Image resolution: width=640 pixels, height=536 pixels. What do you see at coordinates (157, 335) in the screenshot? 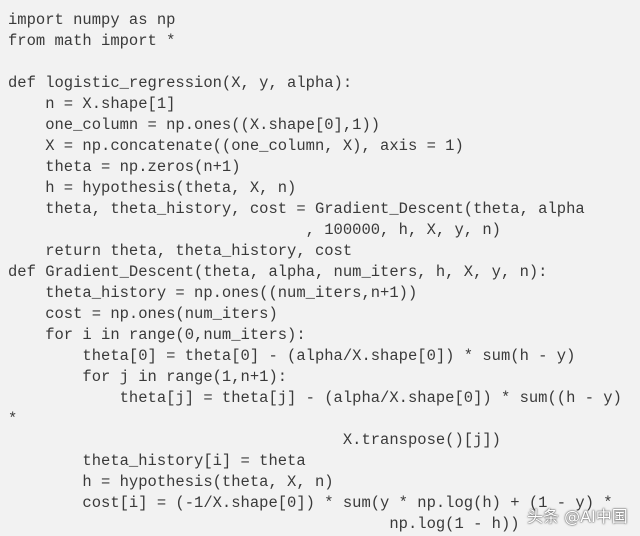
I see `code-line: for i in range(0,num_iters):` at bounding box center [157, 335].